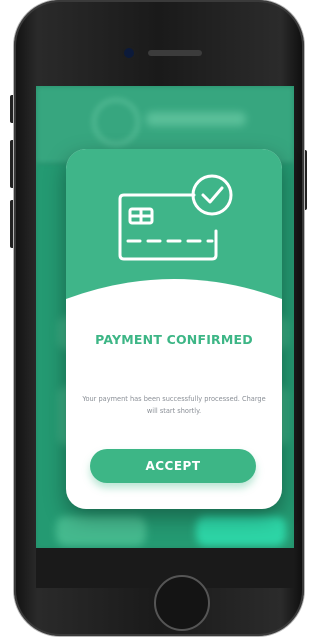 Image resolution: width=320 pixels, height=638 pixels. What do you see at coordinates (116, 122) in the screenshot?
I see `blurred-app-logo` at bounding box center [116, 122].